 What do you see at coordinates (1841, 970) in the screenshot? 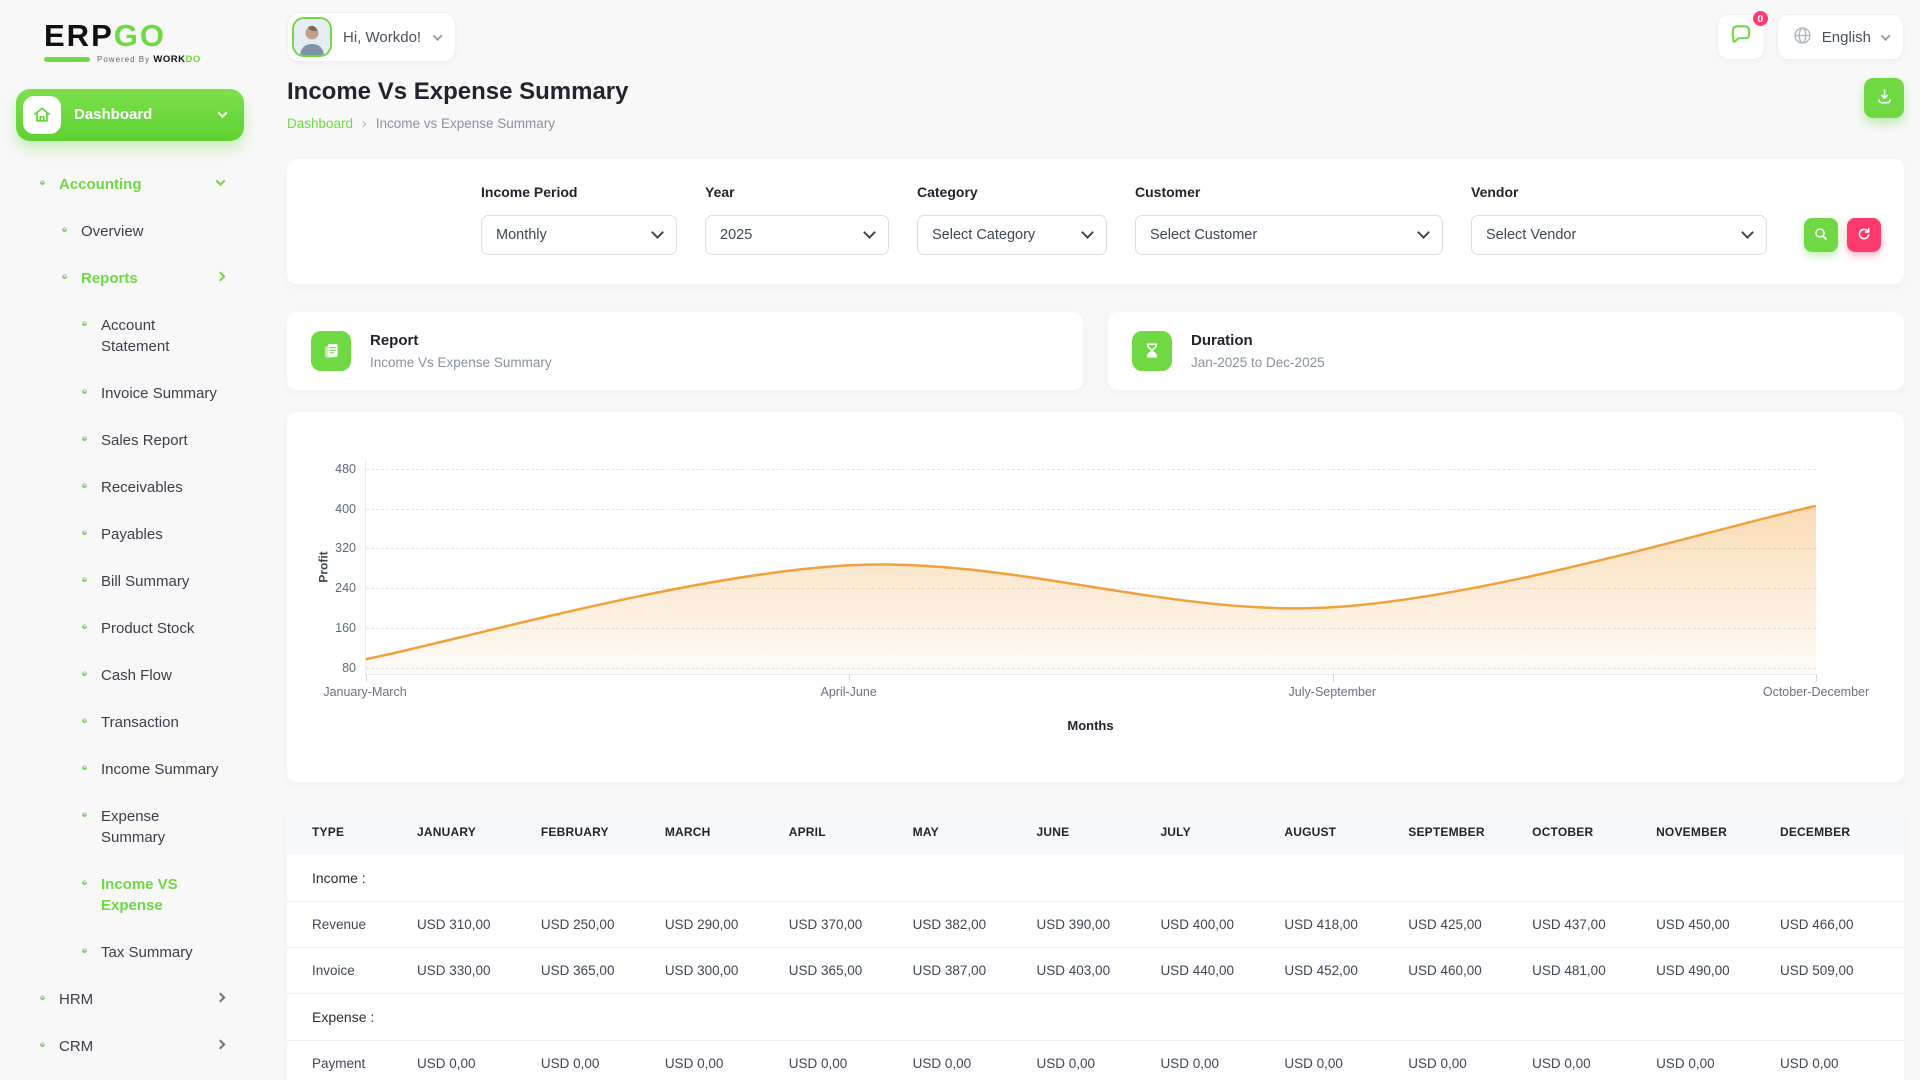
I see `amount-cell: USD 509,00` at bounding box center [1841, 970].